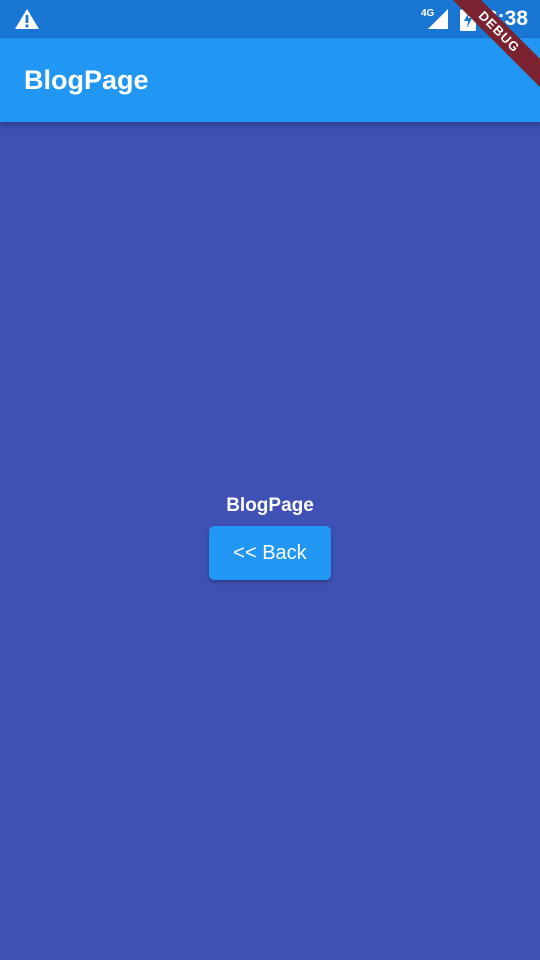 The width and height of the screenshot is (540, 960). I want to click on signal-icon: 4G, so click(434, 18).